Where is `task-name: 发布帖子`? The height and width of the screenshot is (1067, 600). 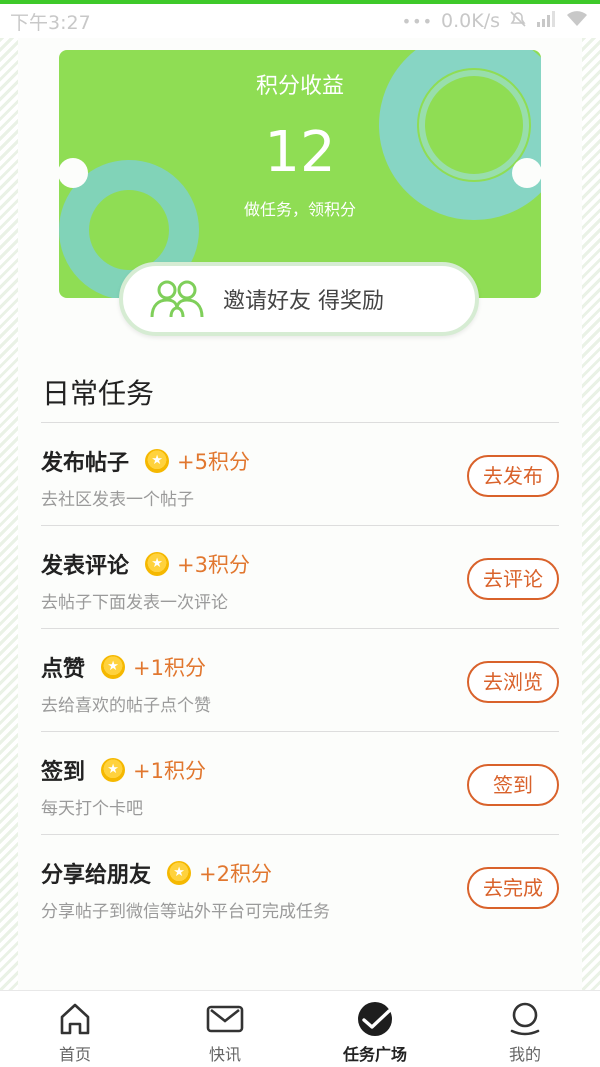 task-name: 发布帖子 is located at coordinates (85, 463).